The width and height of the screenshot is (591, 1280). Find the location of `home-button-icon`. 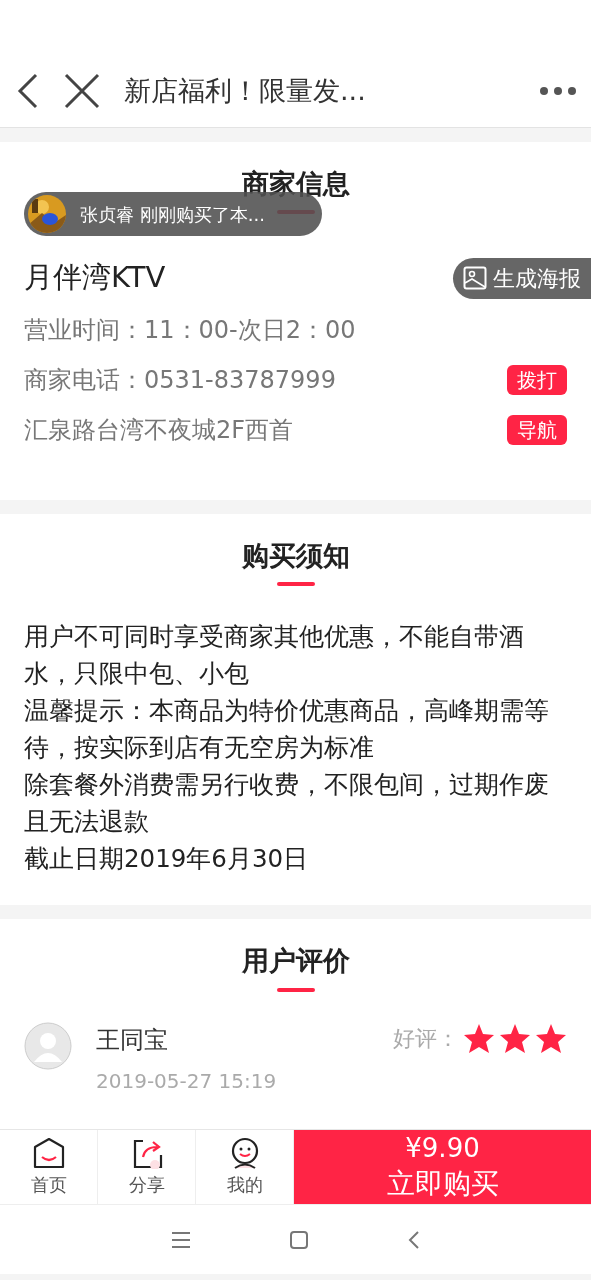

home-button-icon is located at coordinates (298, 1239).